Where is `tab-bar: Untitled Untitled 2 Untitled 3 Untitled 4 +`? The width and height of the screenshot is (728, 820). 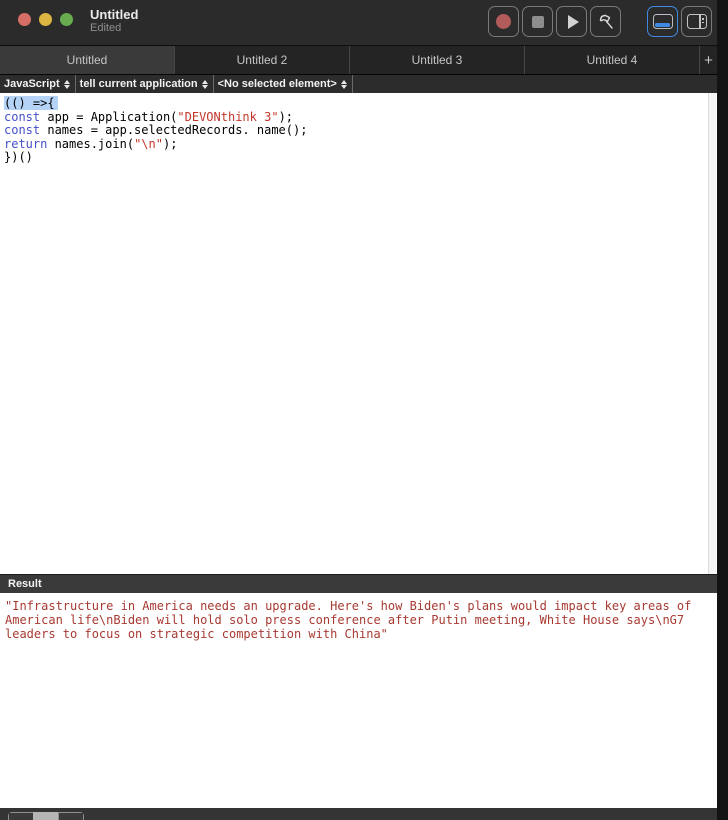 tab-bar: Untitled Untitled 2 Untitled 3 Untitled 4 + is located at coordinates (358, 60).